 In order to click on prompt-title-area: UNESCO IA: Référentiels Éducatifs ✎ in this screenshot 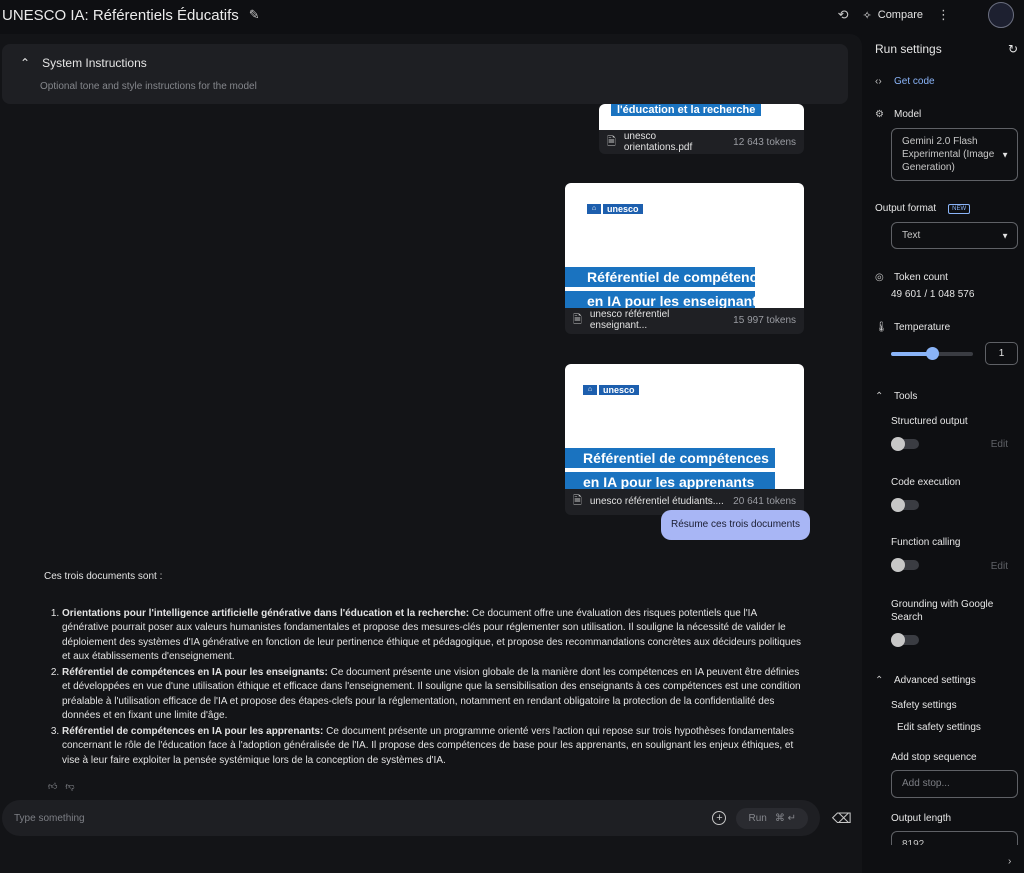, I will do `click(131, 15)`.